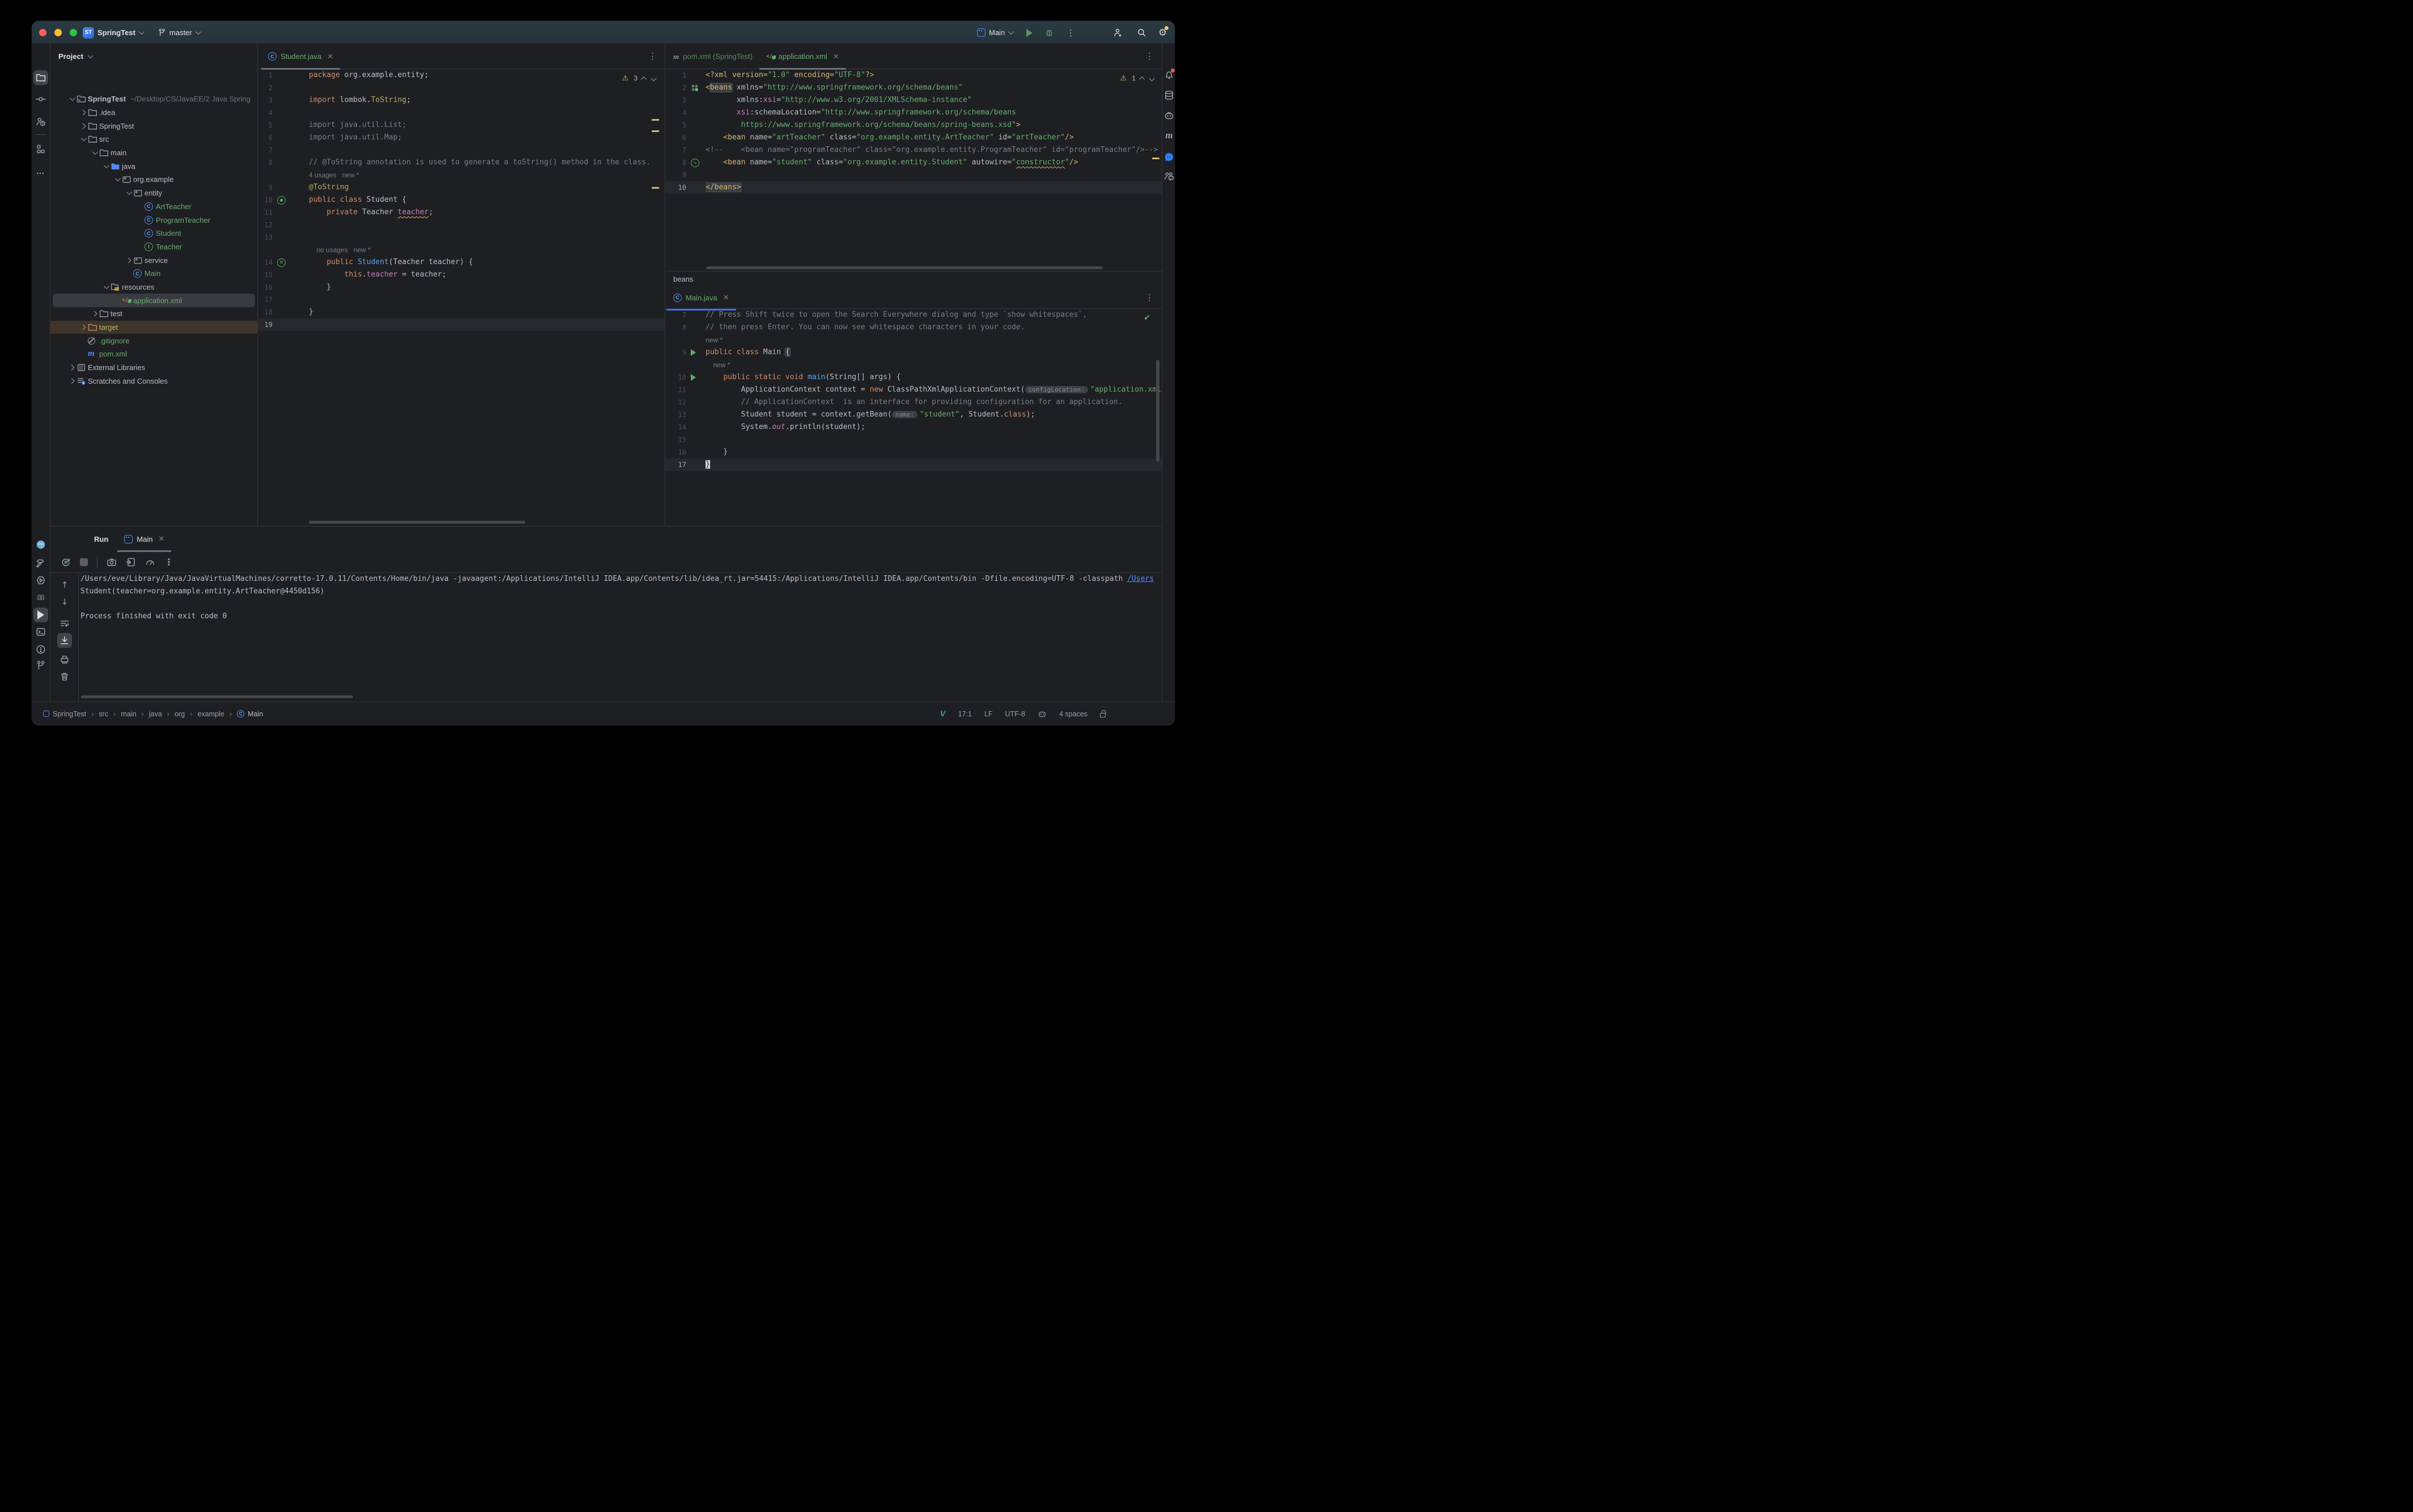 The image size is (2413, 1512). Describe the element at coordinates (153, 314) in the screenshot. I see `tree-item-test: test` at that location.